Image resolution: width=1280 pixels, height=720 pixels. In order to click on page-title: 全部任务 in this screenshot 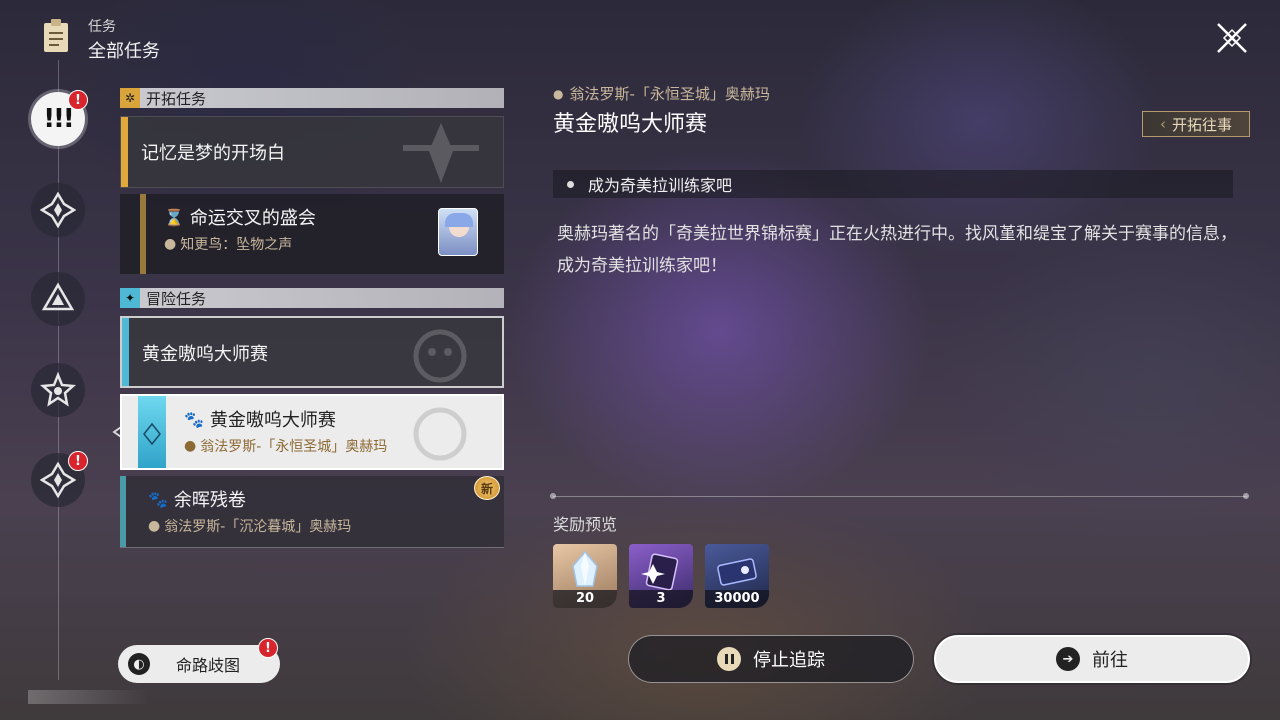, I will do `click(124, 51)`.